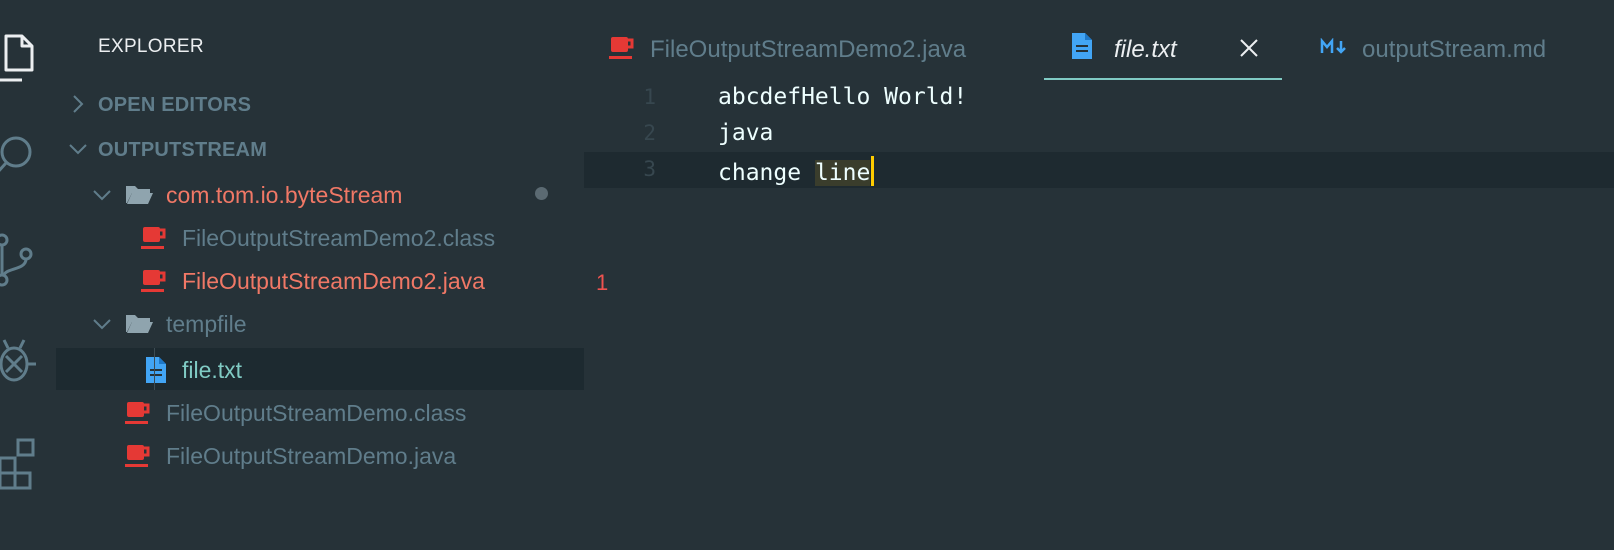 The width and height of the screenshot is (1614, 550). I want to click on tree-item-label: com.tom.io.byteStream, so click(284, 195).